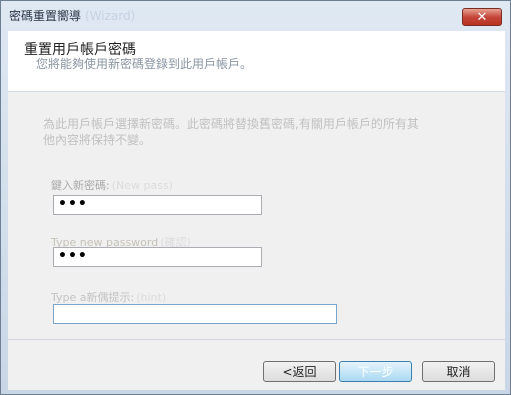 The image size is (511, 395). Describe the element at coordinates (80, 185) in the screenshot. I see `new-password-label-text: 鍵入新密碼:` at that location.